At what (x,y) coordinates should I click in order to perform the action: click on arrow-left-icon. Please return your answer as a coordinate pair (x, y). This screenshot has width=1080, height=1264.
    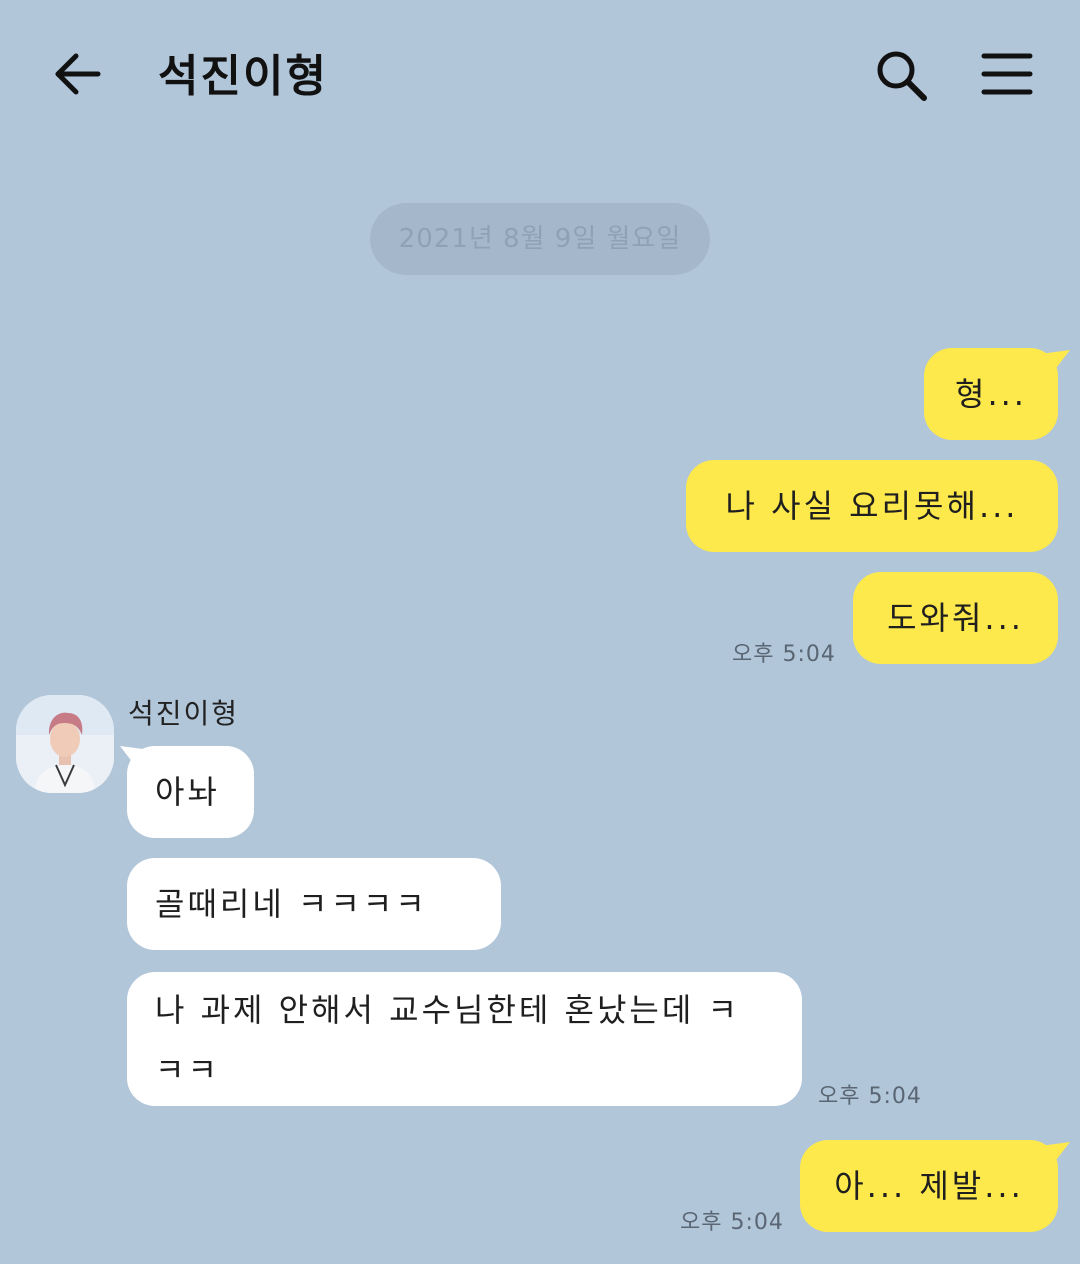
    Looking at the image, I should click on (78, 74).